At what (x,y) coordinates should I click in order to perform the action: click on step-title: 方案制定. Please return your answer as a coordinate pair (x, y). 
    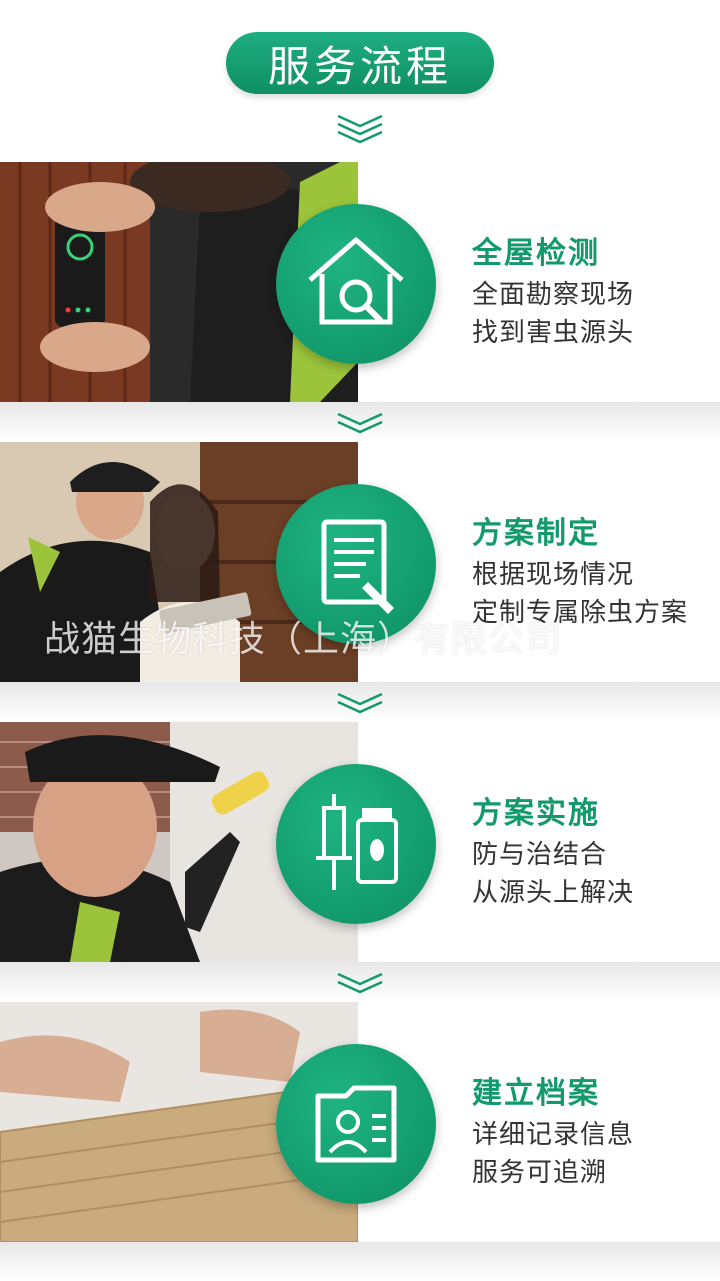
    Looking at the image, I should click on (536, 533).